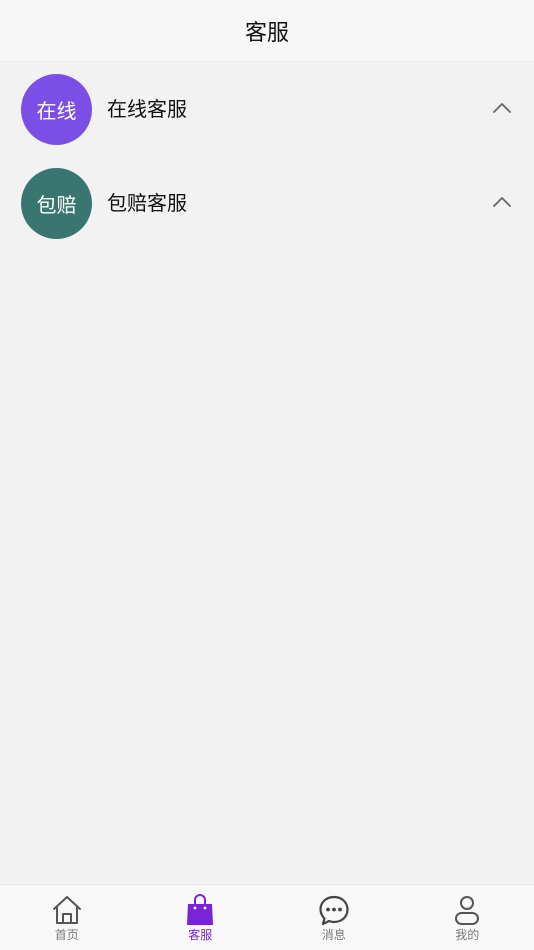 The width and height of the screenshot is (534, 950). What do you see at coordinates (267, 109) in the screenshot?
I see `service-item-online: 在线 在线客服` at bounding box center [267, 109].